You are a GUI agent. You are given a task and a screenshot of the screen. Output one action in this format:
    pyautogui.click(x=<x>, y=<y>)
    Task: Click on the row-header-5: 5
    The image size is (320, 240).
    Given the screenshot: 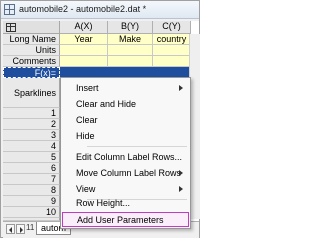 What is the action you would take?
    pyautogui.click(x=31, y=157)
    